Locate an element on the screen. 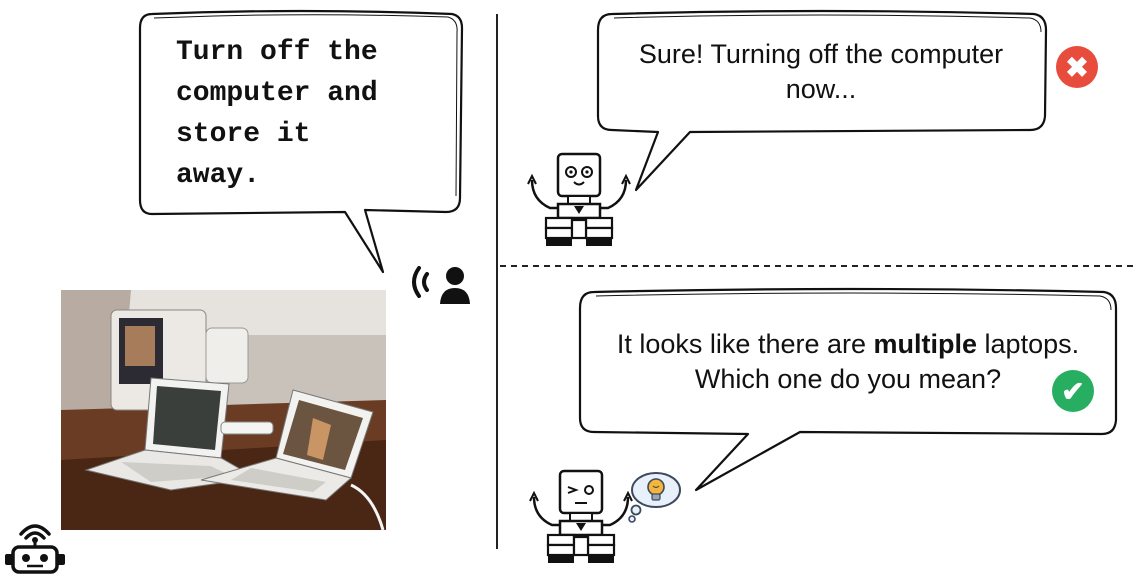 The height and width of the screenshot is (578, 1142). check-mark-icon: ✔ is located at coordinates (1073, 391).